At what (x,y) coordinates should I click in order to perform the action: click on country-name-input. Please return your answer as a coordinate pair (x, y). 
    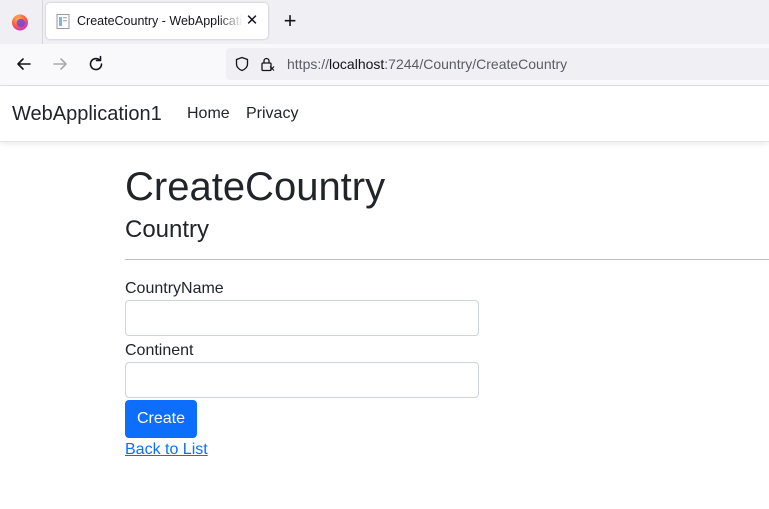
    Looking at the image, I should click on (302, 318).